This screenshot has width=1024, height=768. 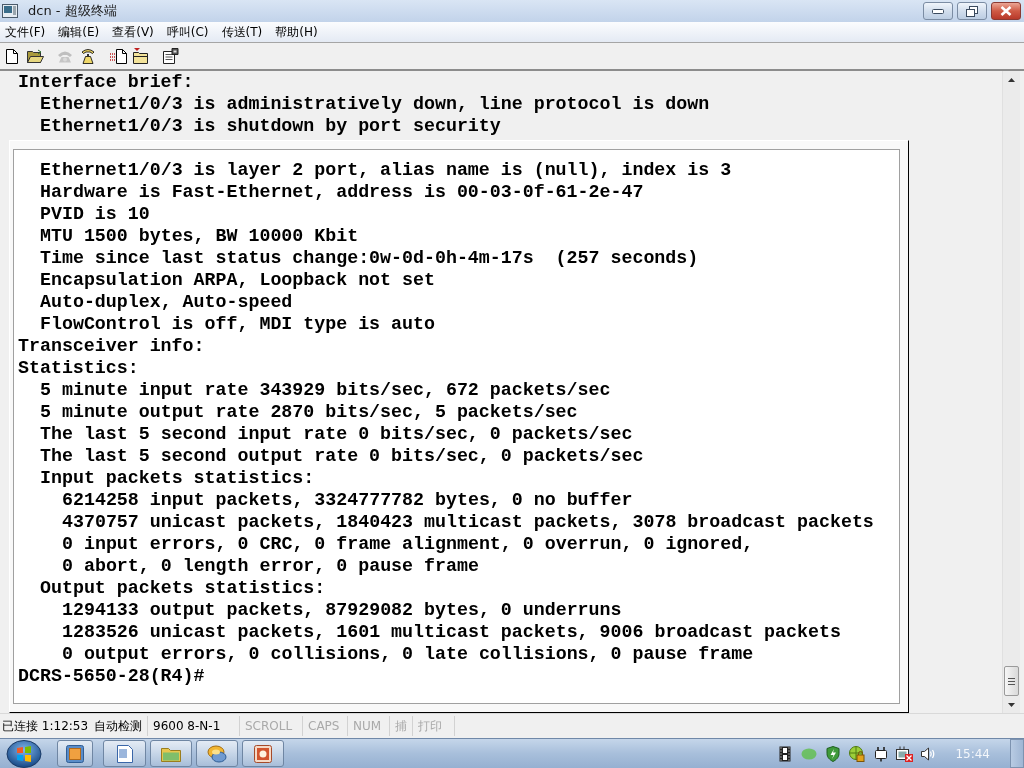 I want to click on terminal-line: MTU 1500 bytes, BW 10000 Kbit, so click(x=199, y=236).